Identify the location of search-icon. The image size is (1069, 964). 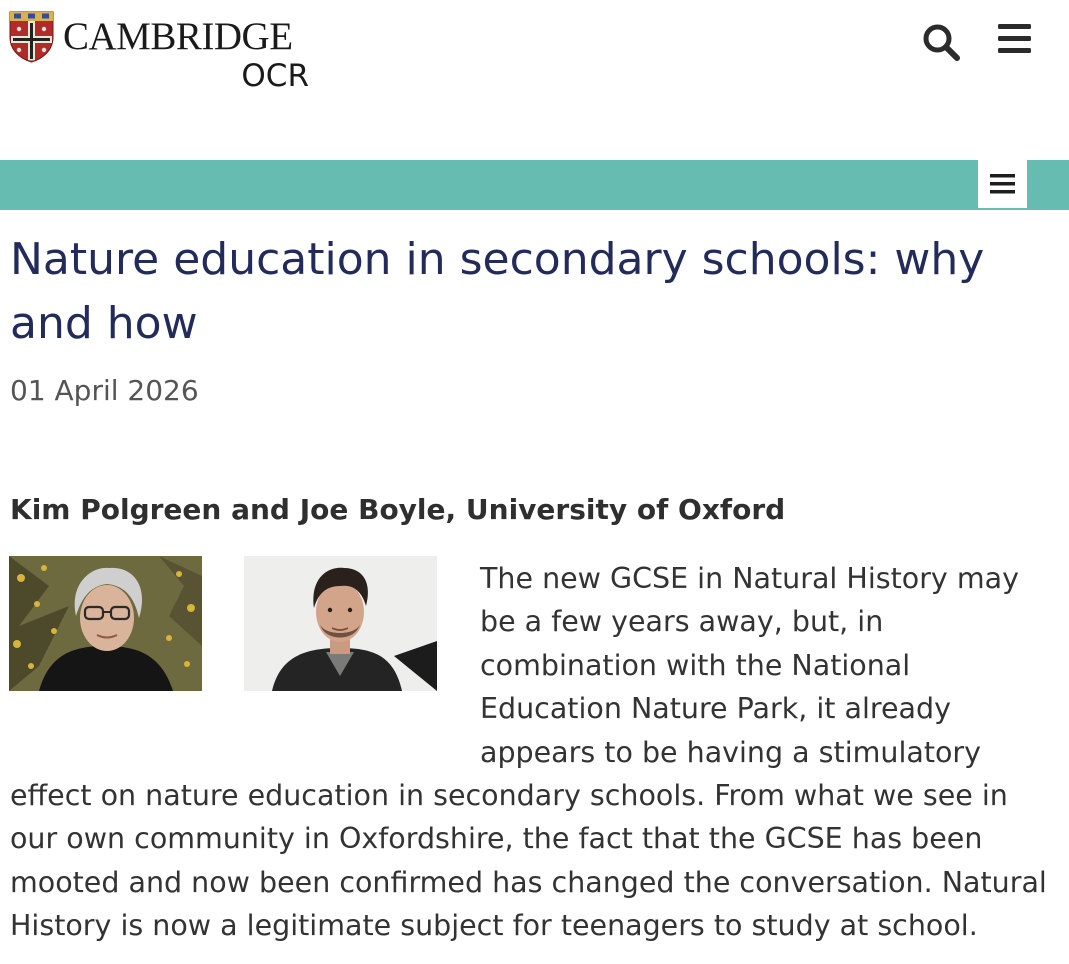
(941, 42).